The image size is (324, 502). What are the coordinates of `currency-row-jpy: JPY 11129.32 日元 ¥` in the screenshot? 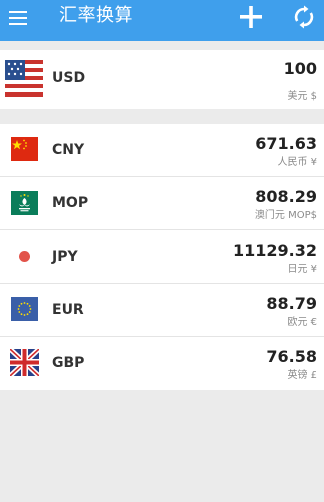 It's located at (162, 257).